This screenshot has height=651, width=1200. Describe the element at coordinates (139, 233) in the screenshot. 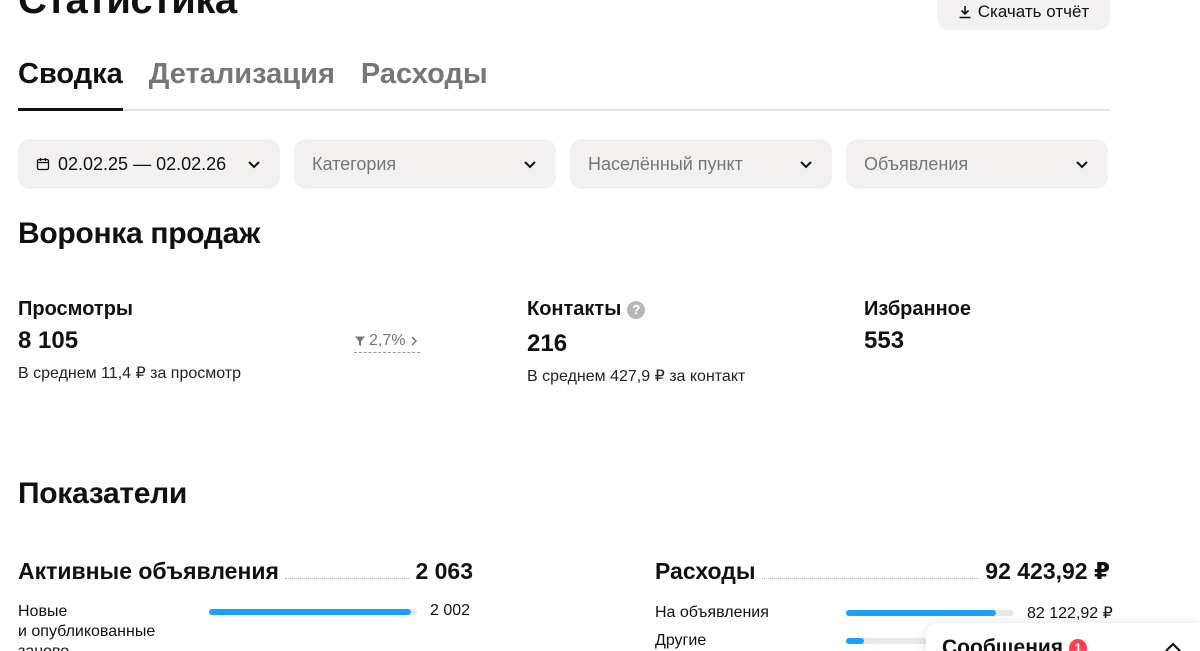

I see `funnel-title: Воронка продаж` at that location.